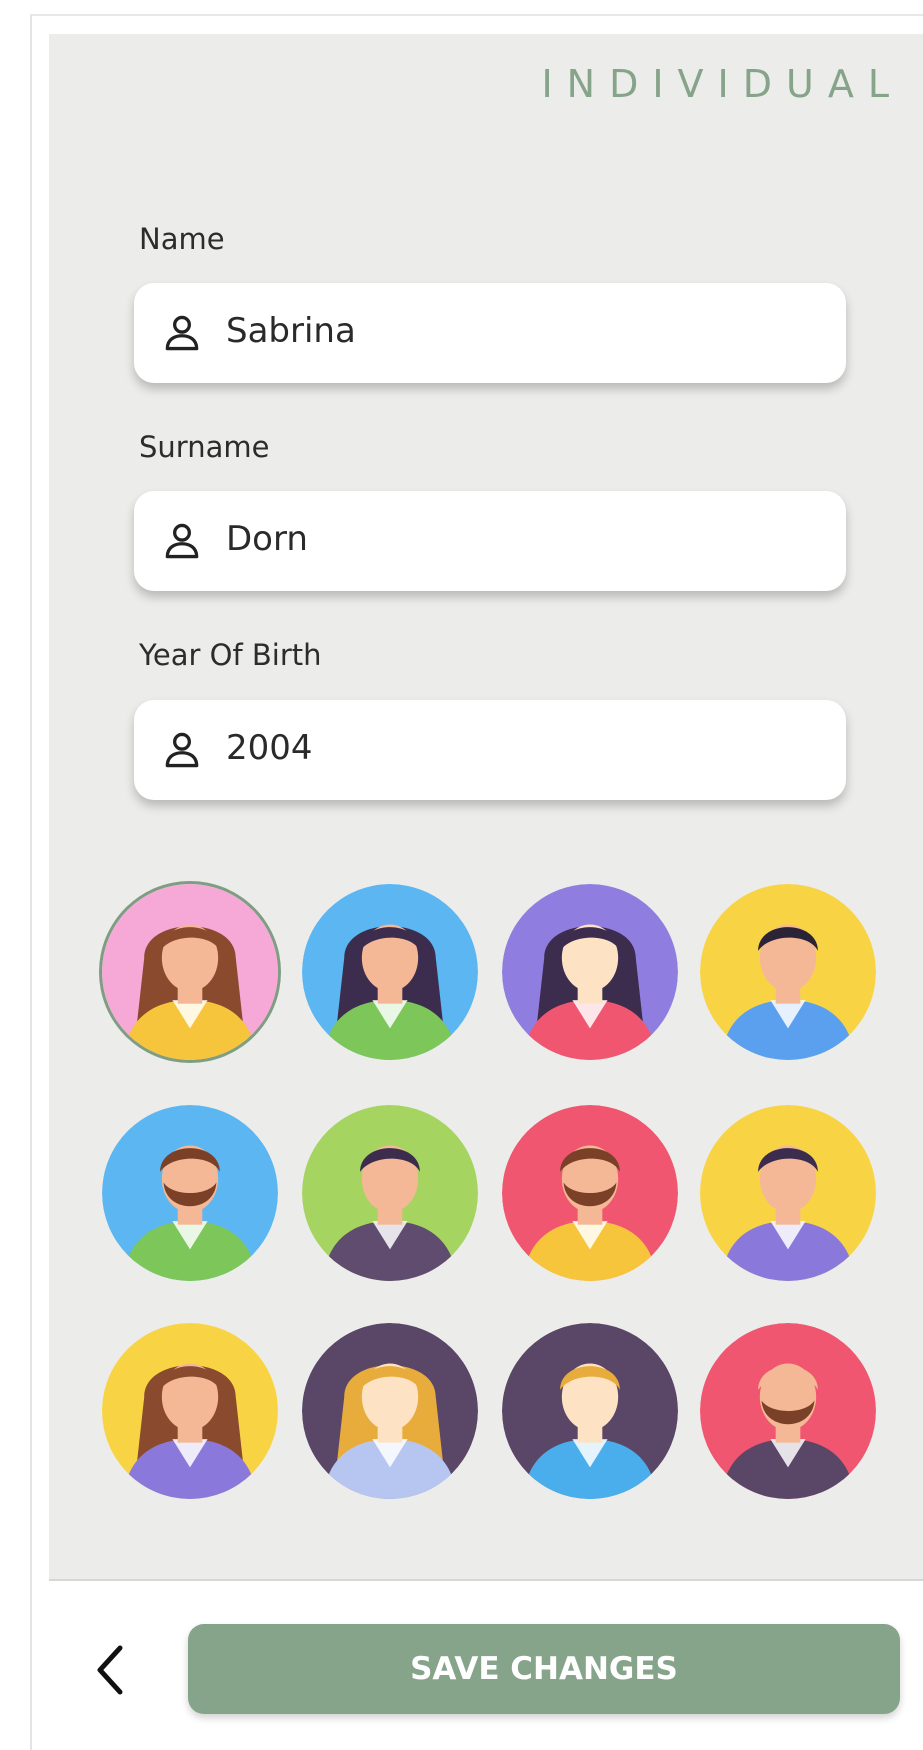 This screenshot has height=1750, width=923. Describe the element at coordinates (544, 1669) in the screenshot. I see `save-changes-button: SAVE CHANGES` at that location.